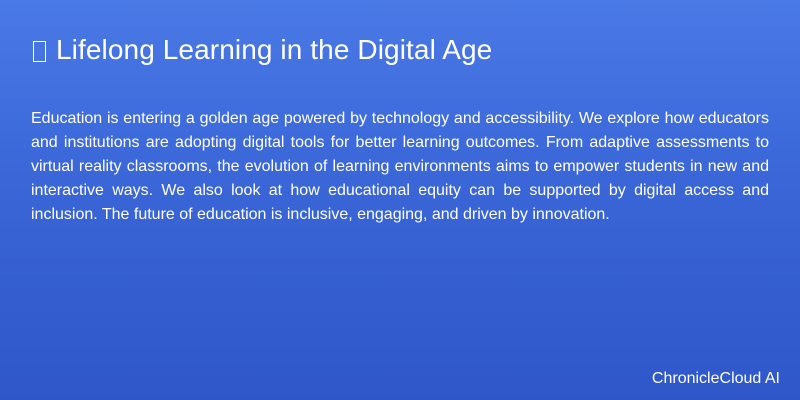 The width and height of the screenshot is (800, 400). What do you see at coordinates (39, 51) in the screenshot?
I see `missing-glyph-box-icon` at bounding box center [39, 51].